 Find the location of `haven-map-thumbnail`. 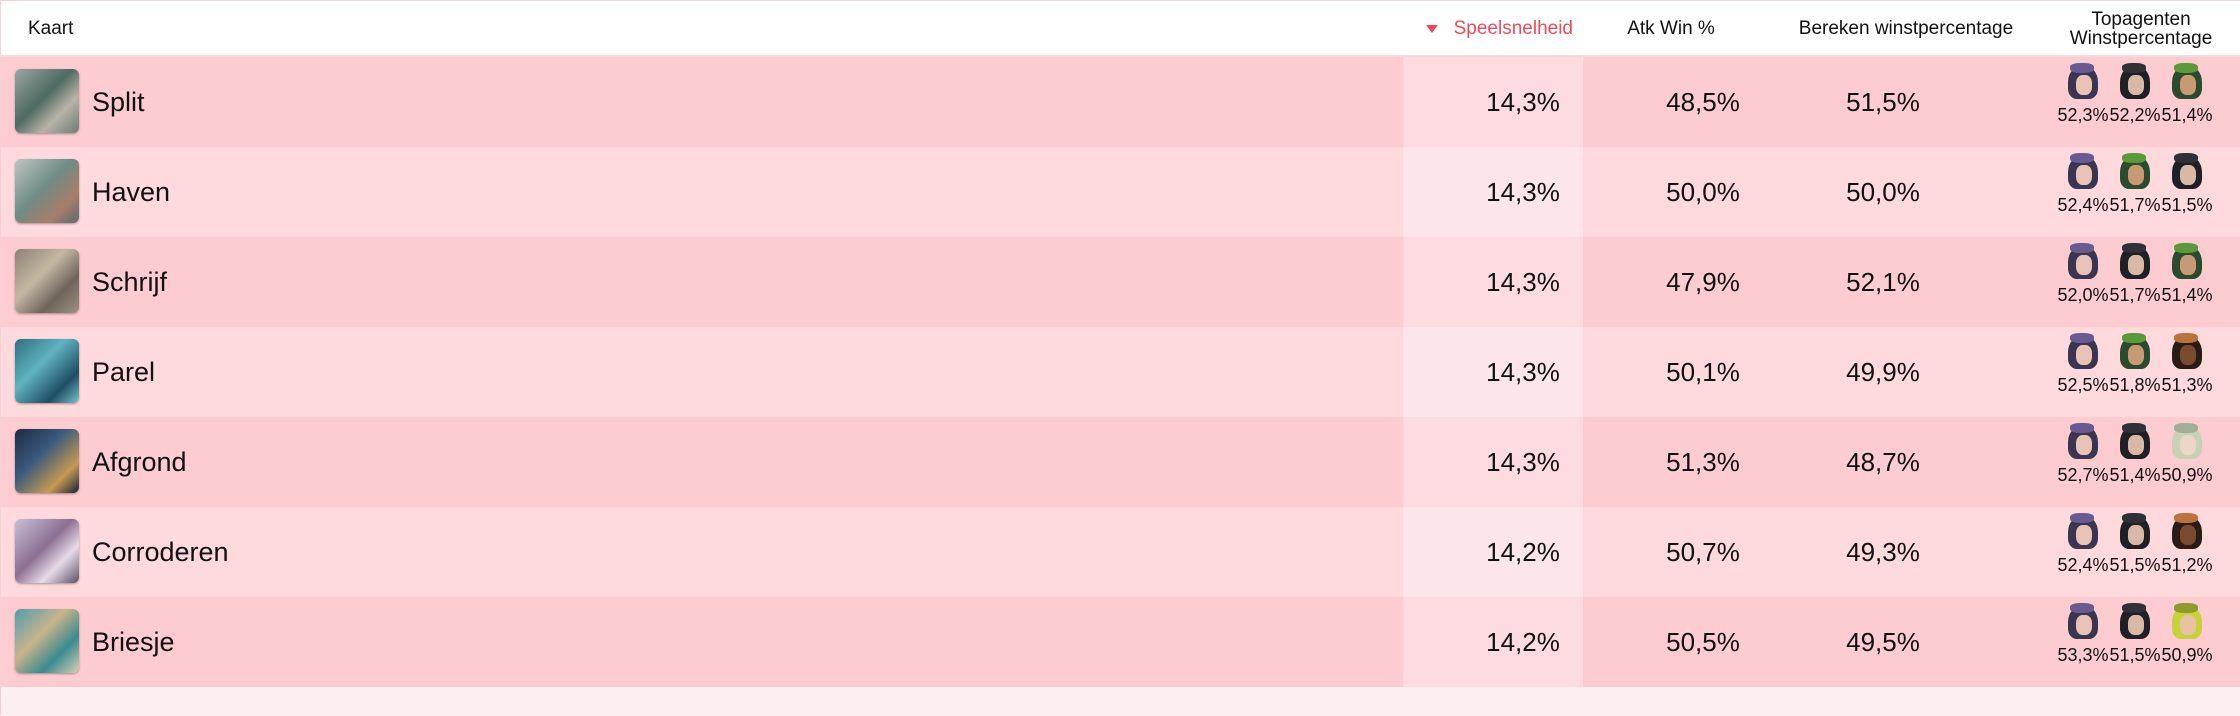

haven-map-thumbnail is located at coordinates (47, 191).